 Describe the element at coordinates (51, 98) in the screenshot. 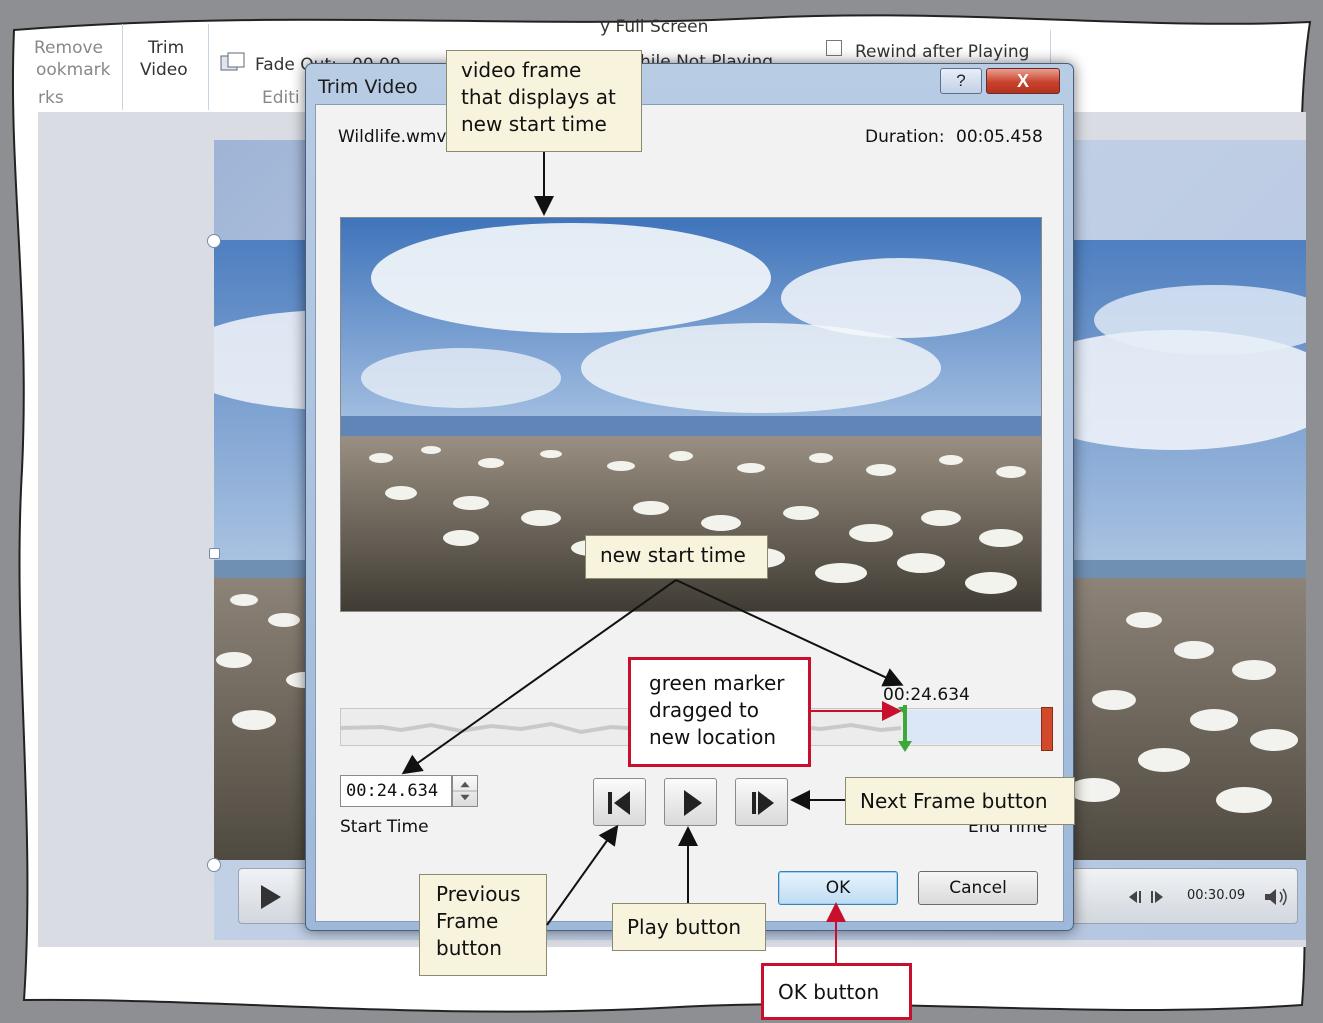

I see `bookmarks-group-label: rks` at that location.